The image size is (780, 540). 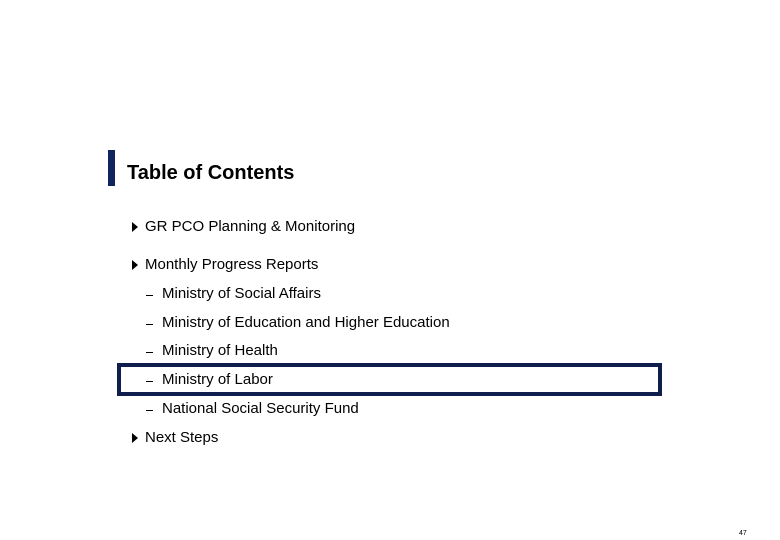 What do you see at coordinates (217, 379) in the screenshot?
I see `toc-subitem-label: Ministry of Labor` at bounding box center [217, 379].